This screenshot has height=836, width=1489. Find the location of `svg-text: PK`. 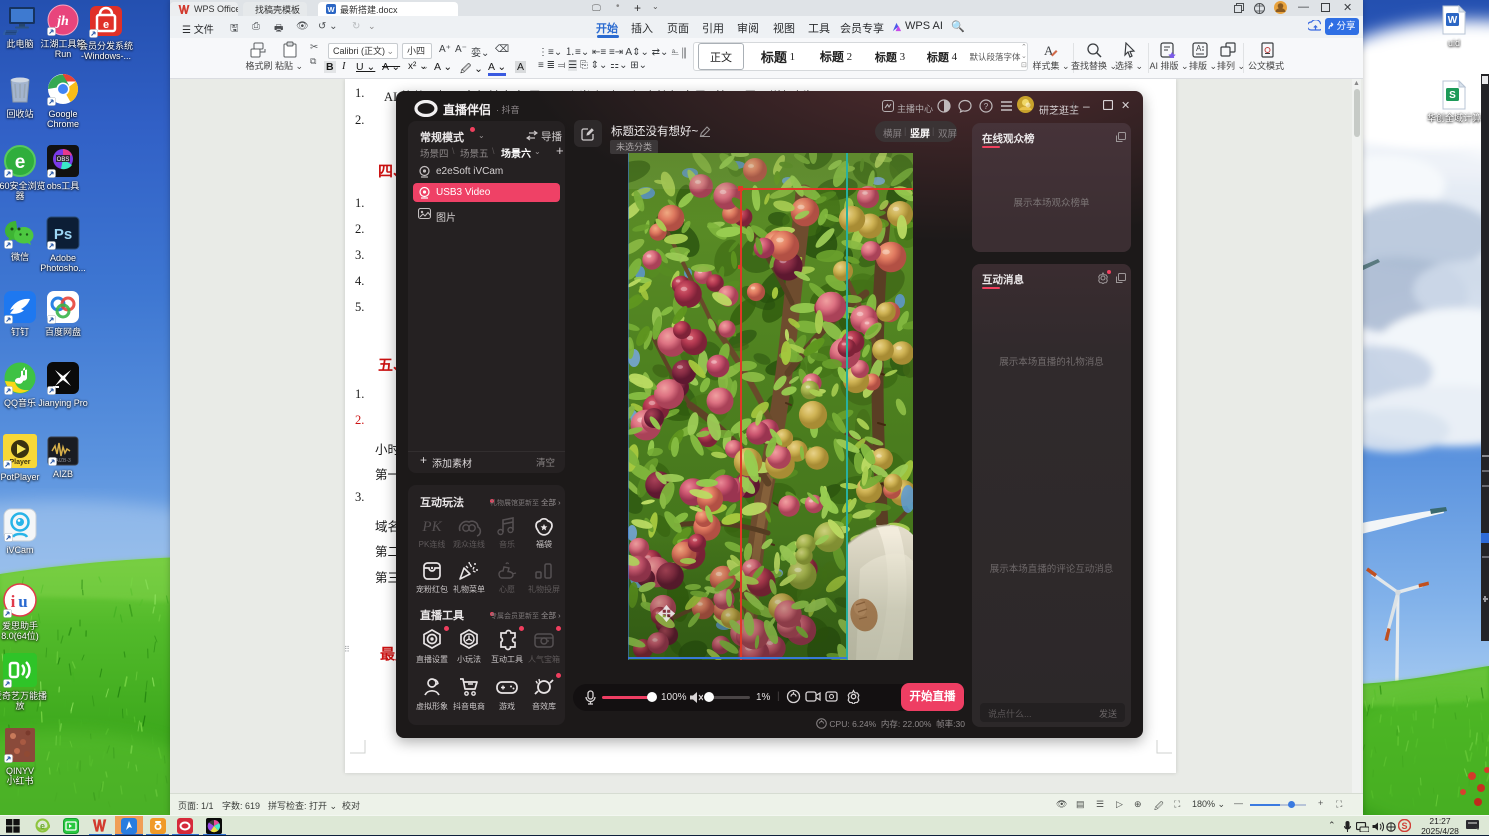

svg-text: PK is located at coordinates (431, 527).